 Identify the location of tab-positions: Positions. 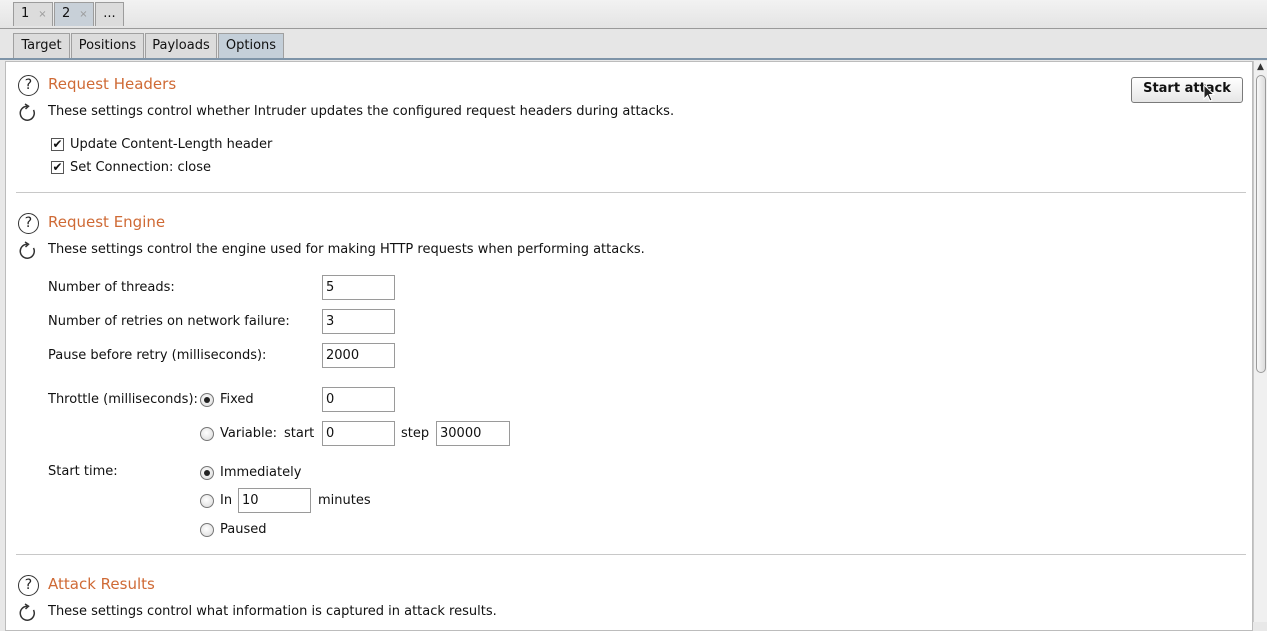
(107, 45).